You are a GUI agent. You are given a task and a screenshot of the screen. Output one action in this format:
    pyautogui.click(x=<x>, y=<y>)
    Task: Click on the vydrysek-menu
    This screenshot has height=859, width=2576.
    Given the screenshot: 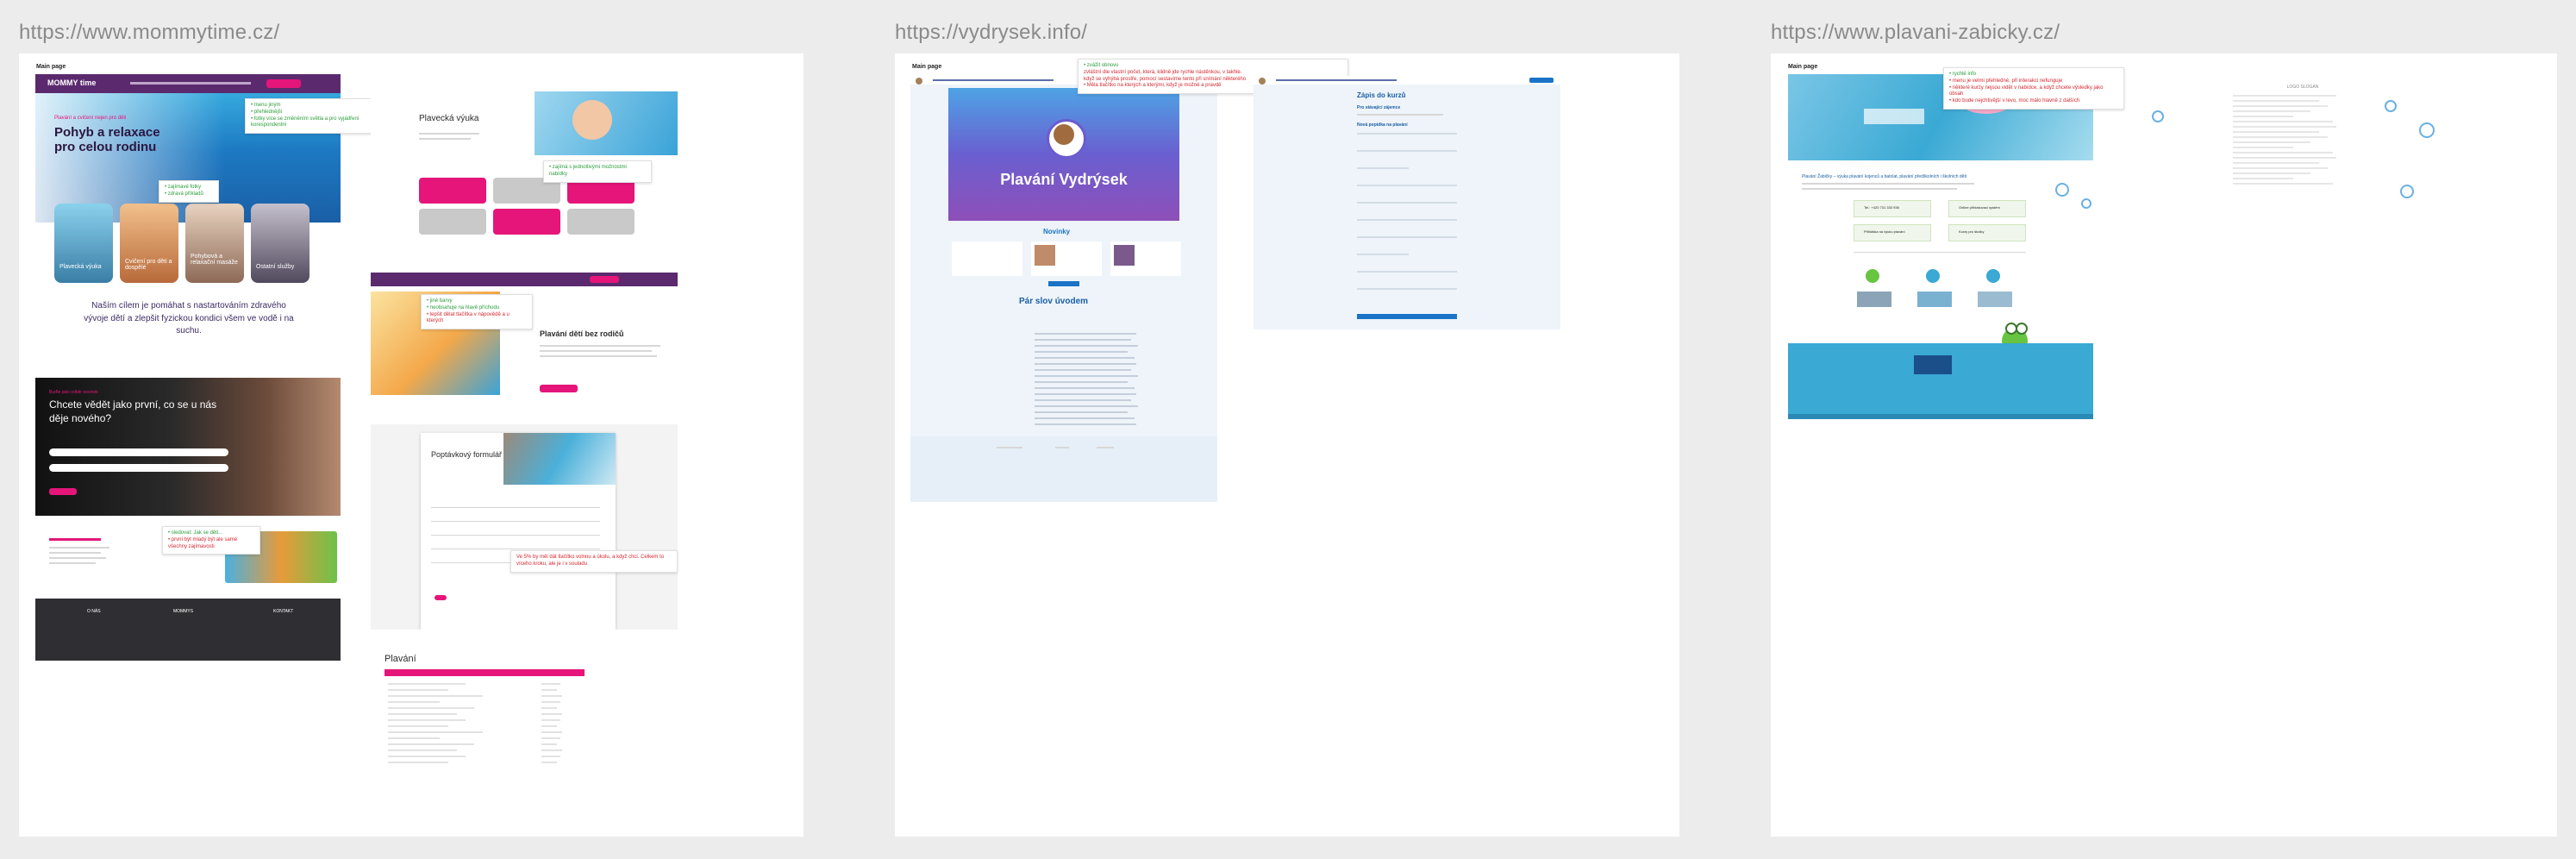 What is the action you would take?
    pyautogui.click(x=993, y=80)
    